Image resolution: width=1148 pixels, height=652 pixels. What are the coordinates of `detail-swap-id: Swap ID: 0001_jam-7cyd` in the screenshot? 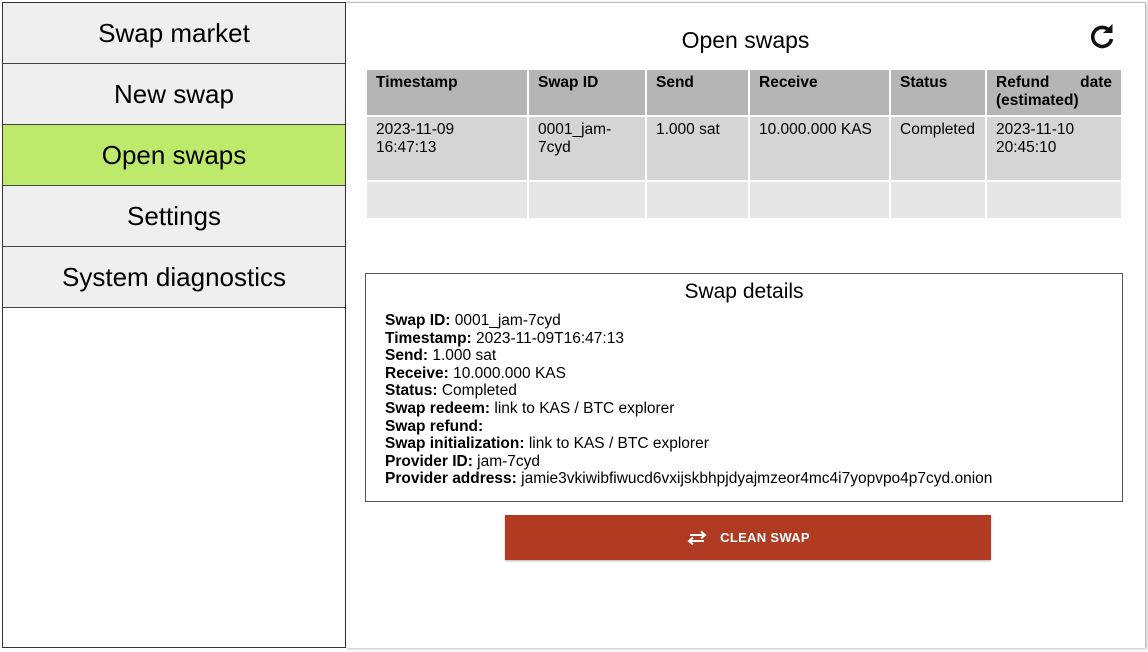 It's located at (744, 321).